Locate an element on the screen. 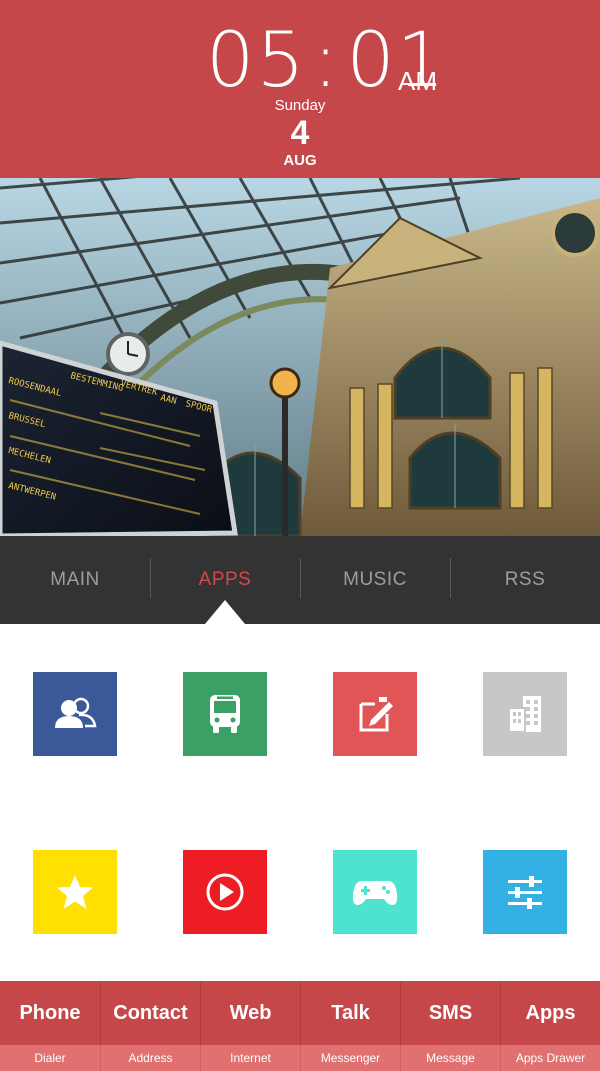 This screenshot has height=1071, width=600. dock-contact: Contact Address is located at coordinates (150, 1026).